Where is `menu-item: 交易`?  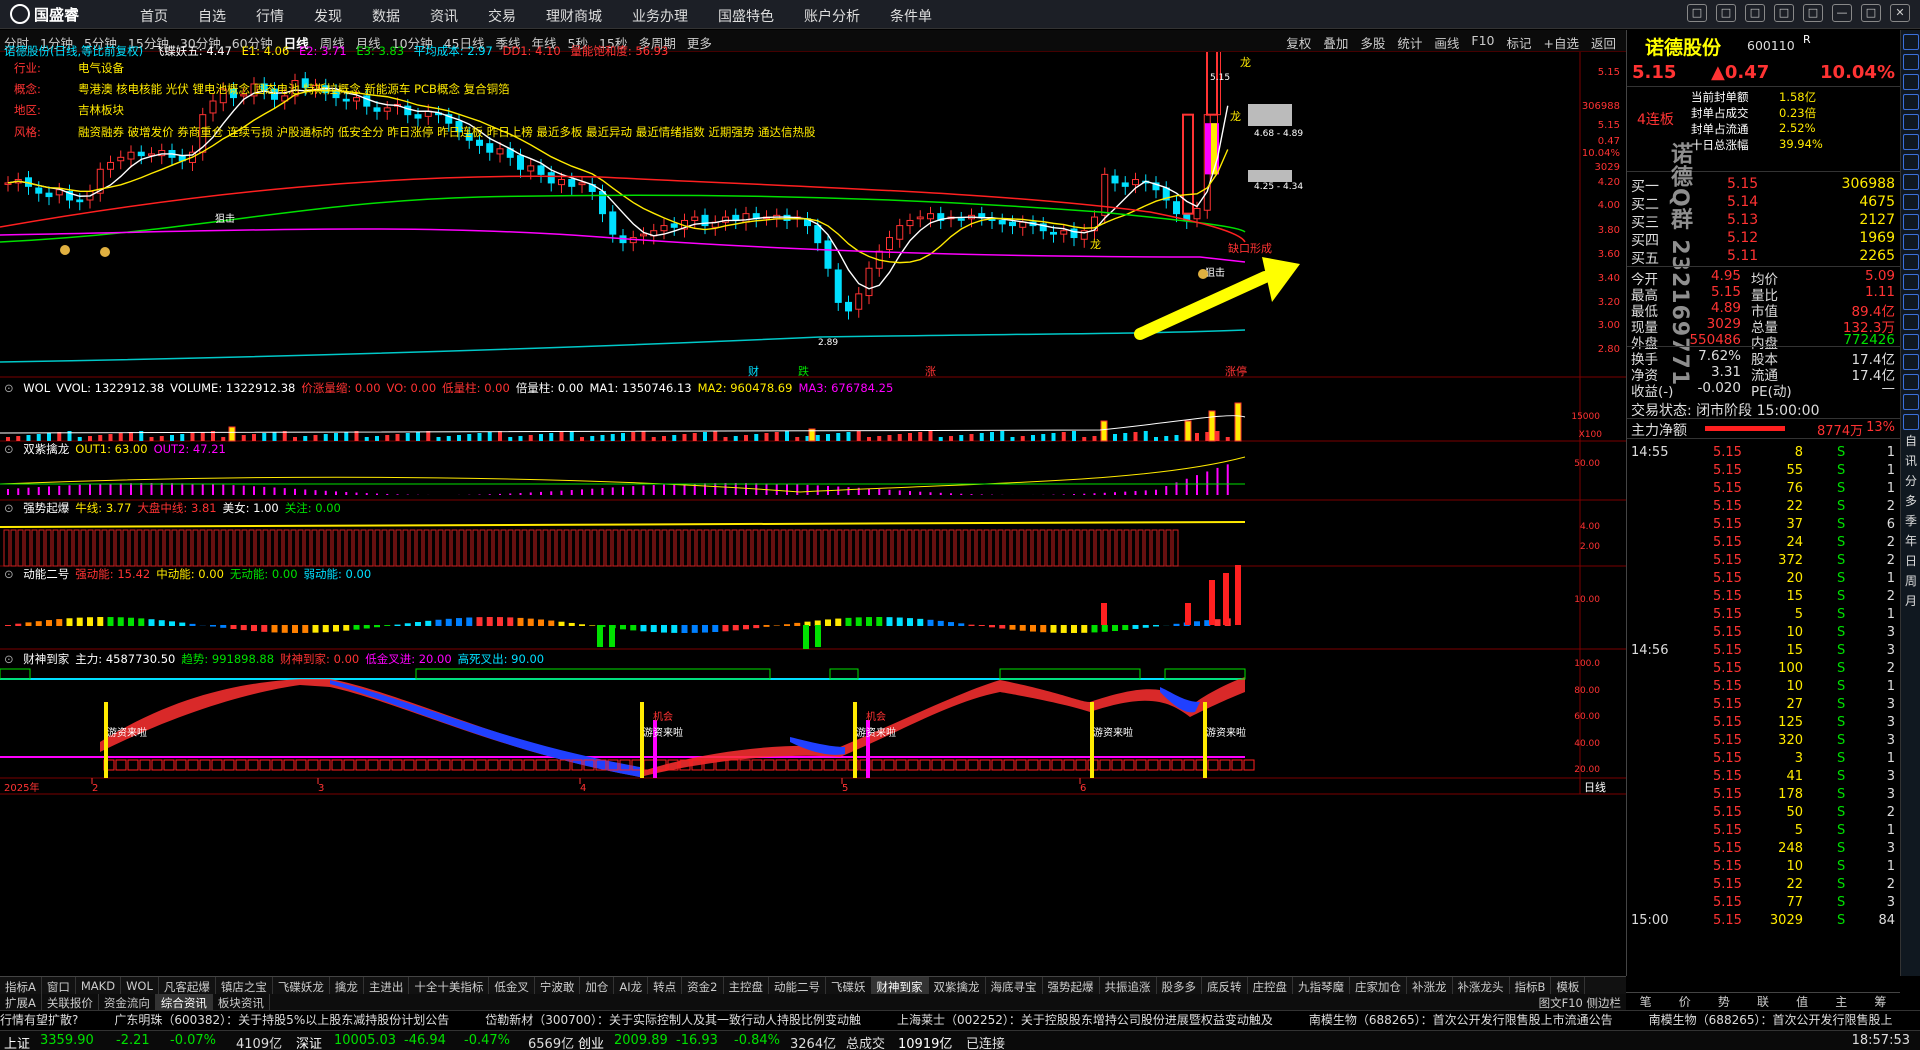
menu-item: 交易 is located at coordinates (502, 16).